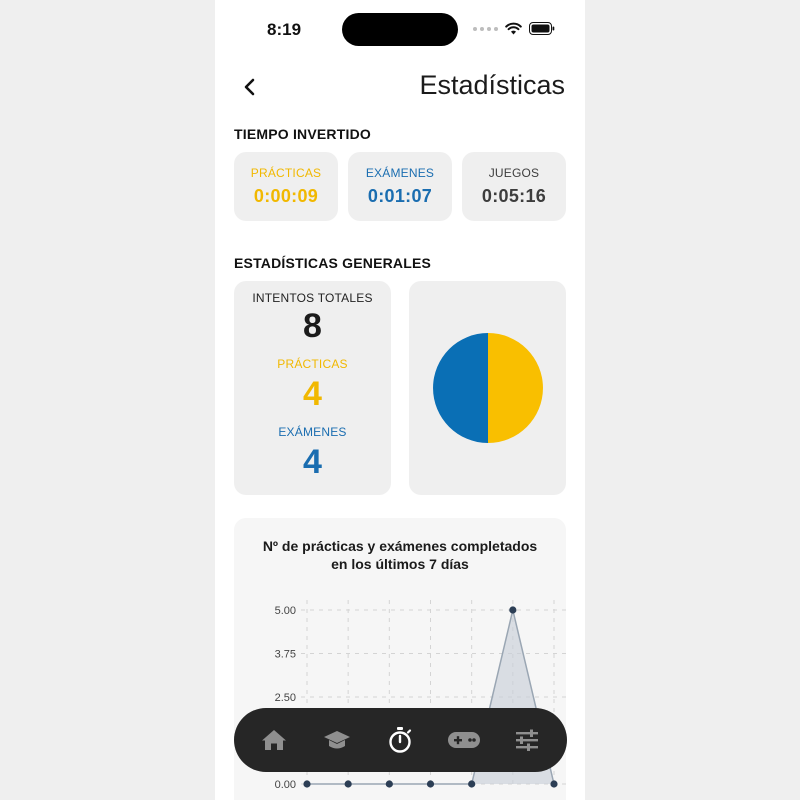 Image resolution: width=800 pixels, height=800 pixels. Describe the element at coordinates (312, 432) in the screenshot. I see `exams-count-label: EXÁMENES` at that location.